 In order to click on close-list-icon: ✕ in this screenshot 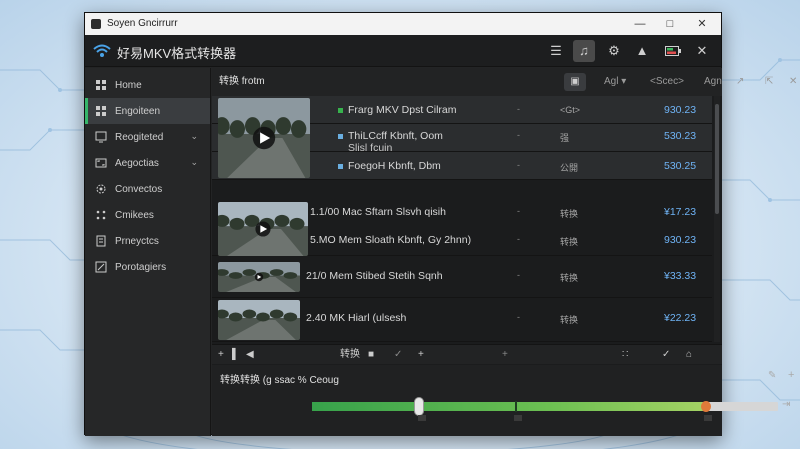, I will do `click(793, 82)`.